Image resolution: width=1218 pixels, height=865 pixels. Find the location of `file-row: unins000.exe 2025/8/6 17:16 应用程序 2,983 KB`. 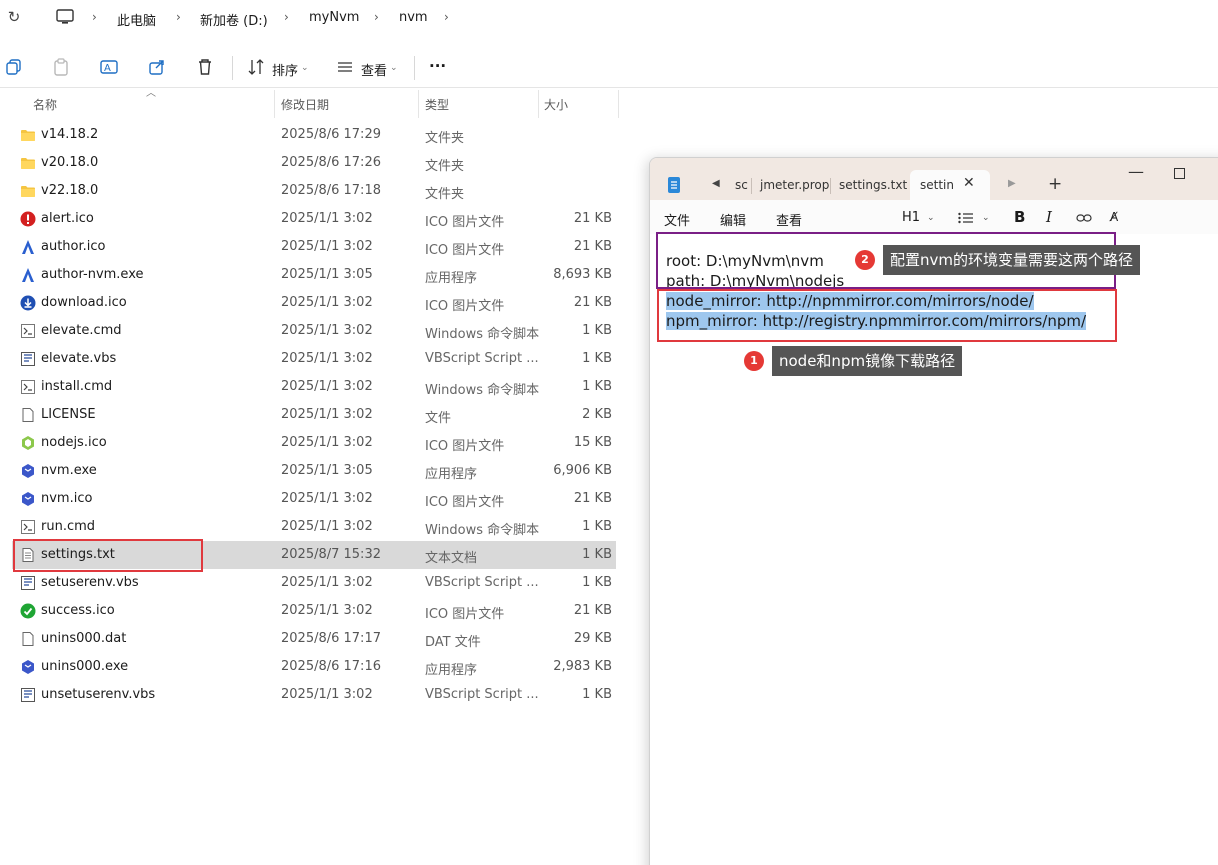

file-row: unins000.exe 2025/8/6 17:16 应用程序 2,983 KB is located at coordinates (314, 667).